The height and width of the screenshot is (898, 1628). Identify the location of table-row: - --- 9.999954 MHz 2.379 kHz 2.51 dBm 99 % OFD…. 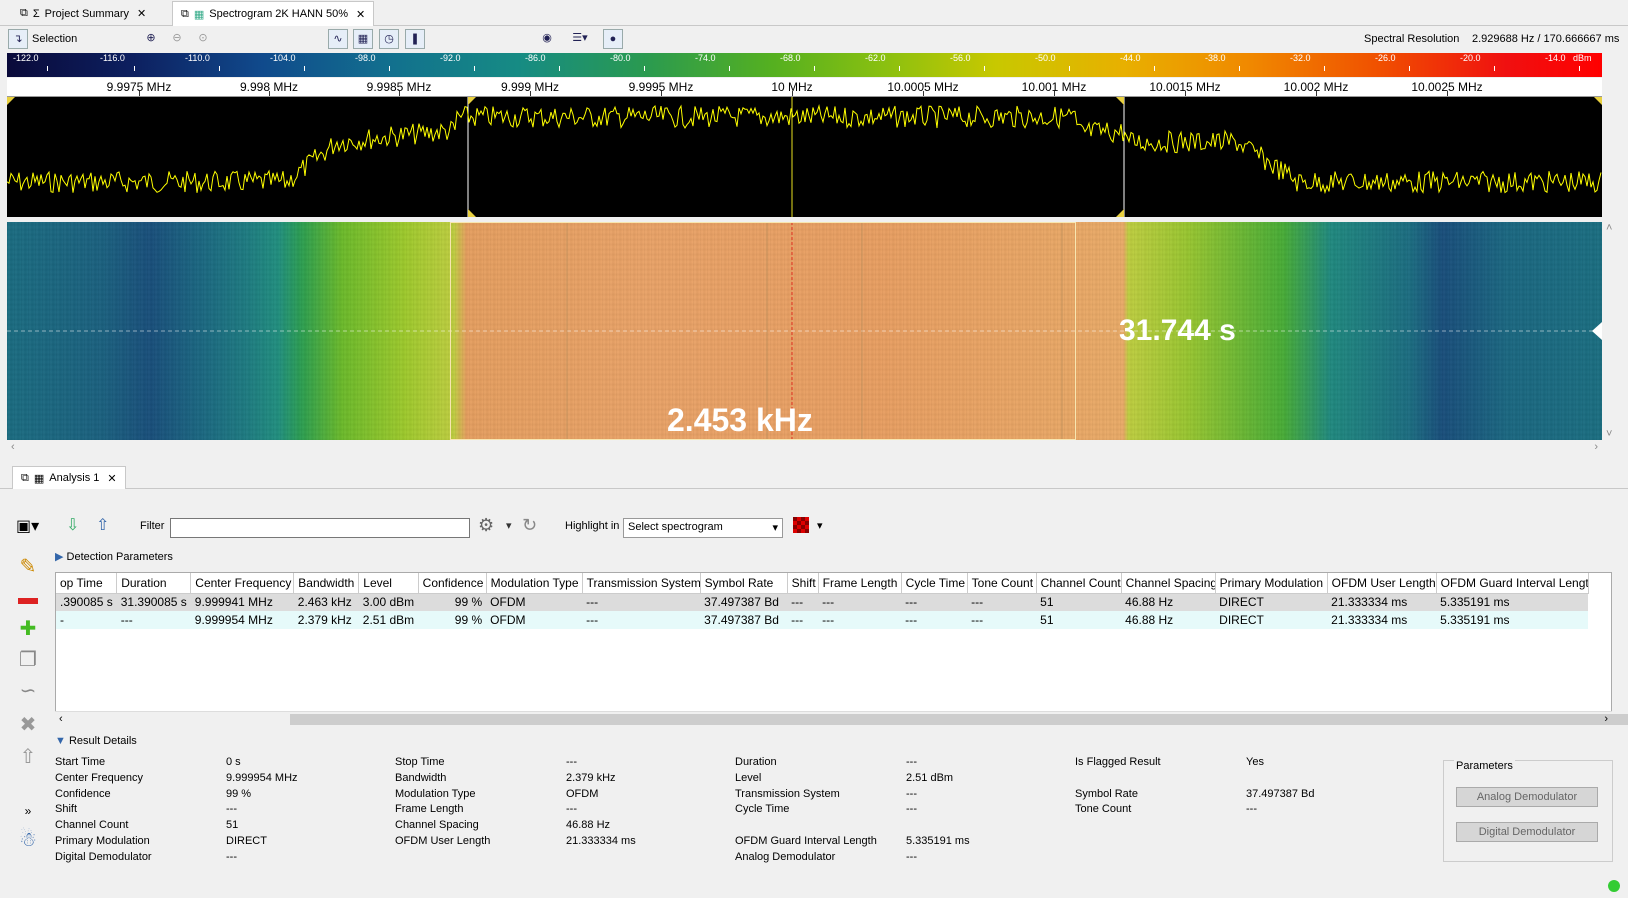
(822, 620).